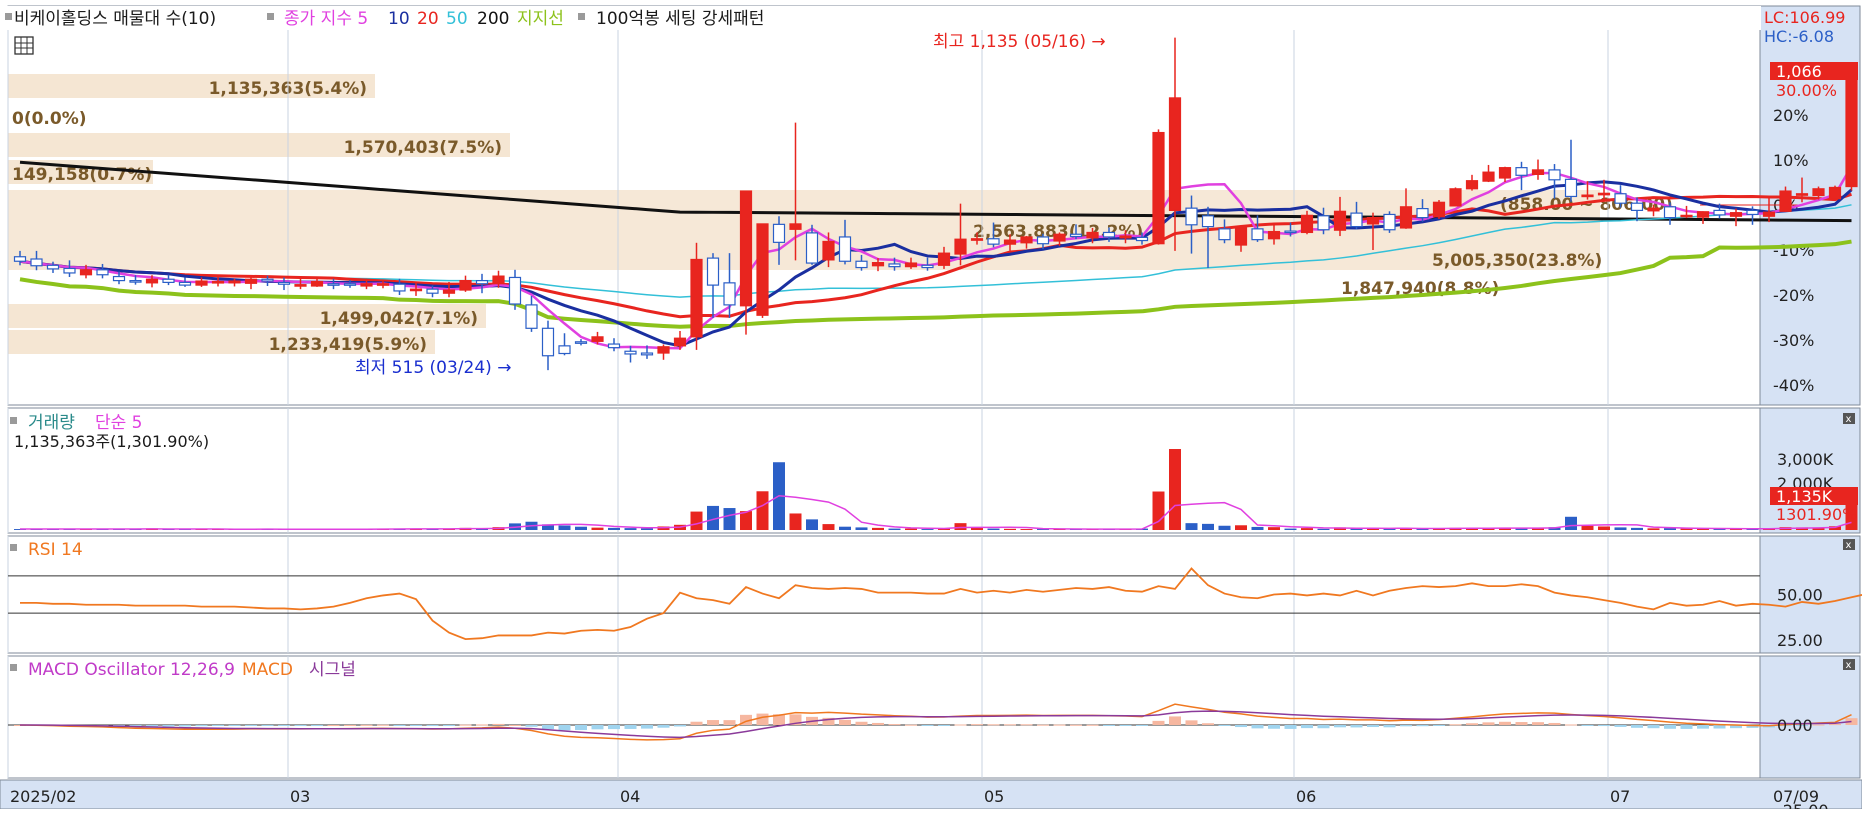 This screenshot has height=813, width=1862. I want to click on volume-ma-label: 단순 5, so click(119, 423).